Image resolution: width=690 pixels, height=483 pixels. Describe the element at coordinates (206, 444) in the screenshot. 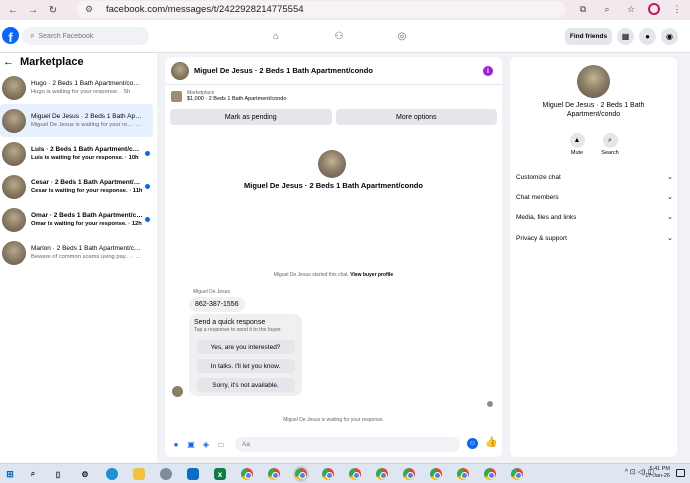

I see `sticker-icon: ◈` at that location.